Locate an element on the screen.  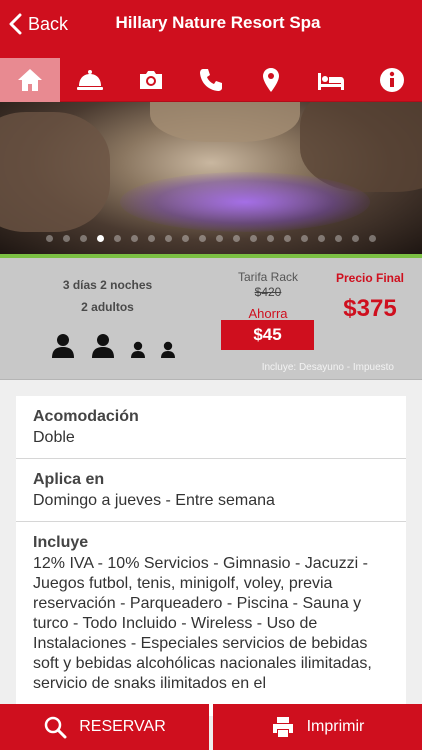
guest-count: 2 adultos is located at coordinates (107, 307).